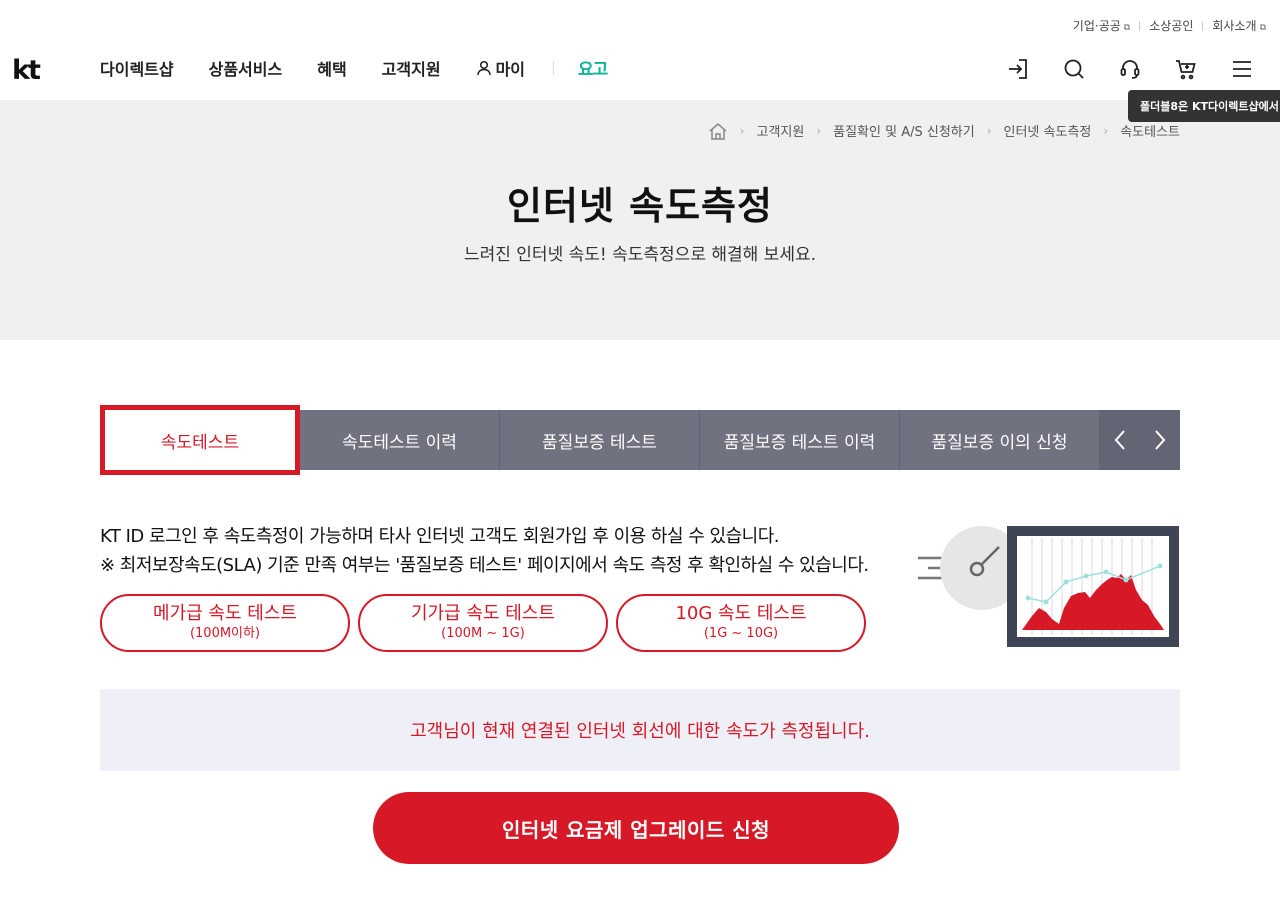  Describe the element at coordinates (246, 68) in the screenshot. I see `menu-products: 상품서비스` at that location.